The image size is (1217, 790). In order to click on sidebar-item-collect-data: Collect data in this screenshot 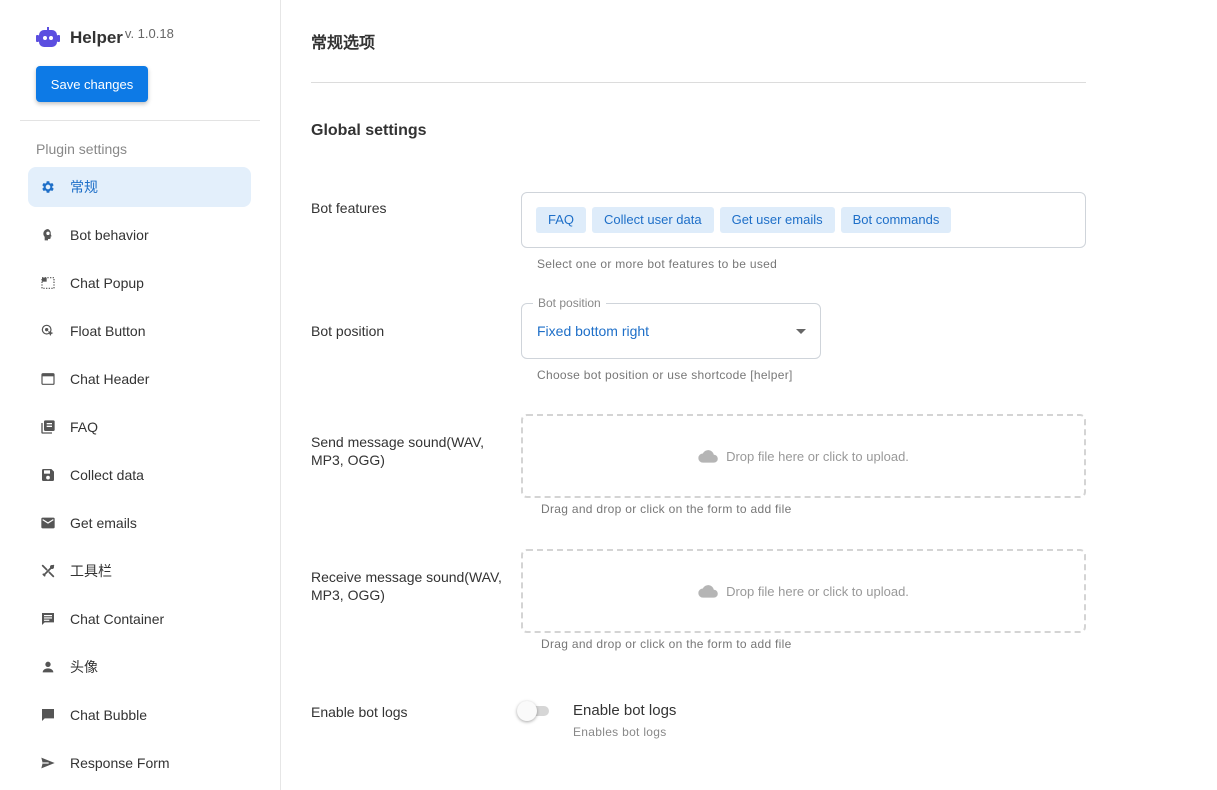, I will do `click(139, 475)`.